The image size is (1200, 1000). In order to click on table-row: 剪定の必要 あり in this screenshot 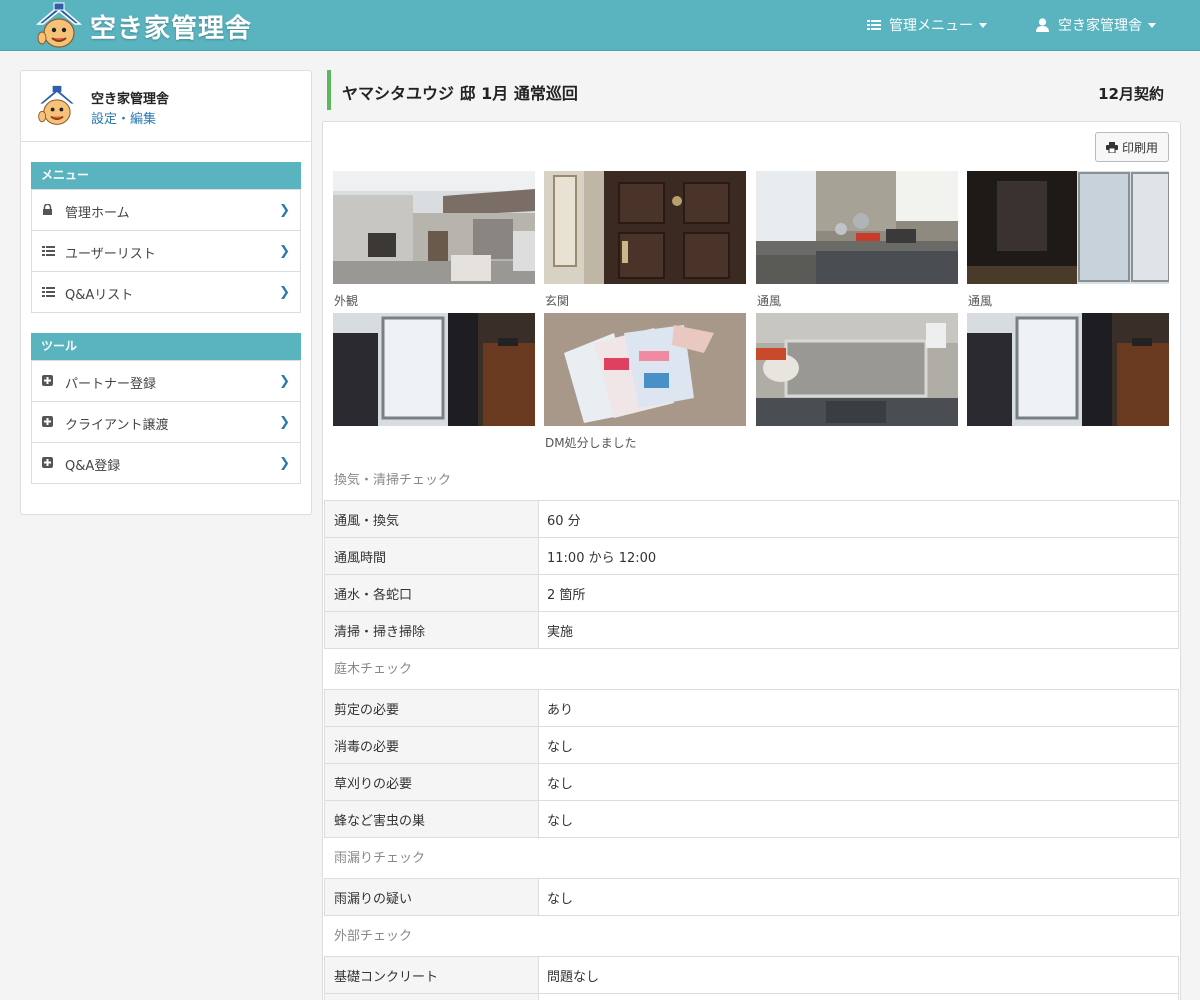, I will do `click(751, 708)`.